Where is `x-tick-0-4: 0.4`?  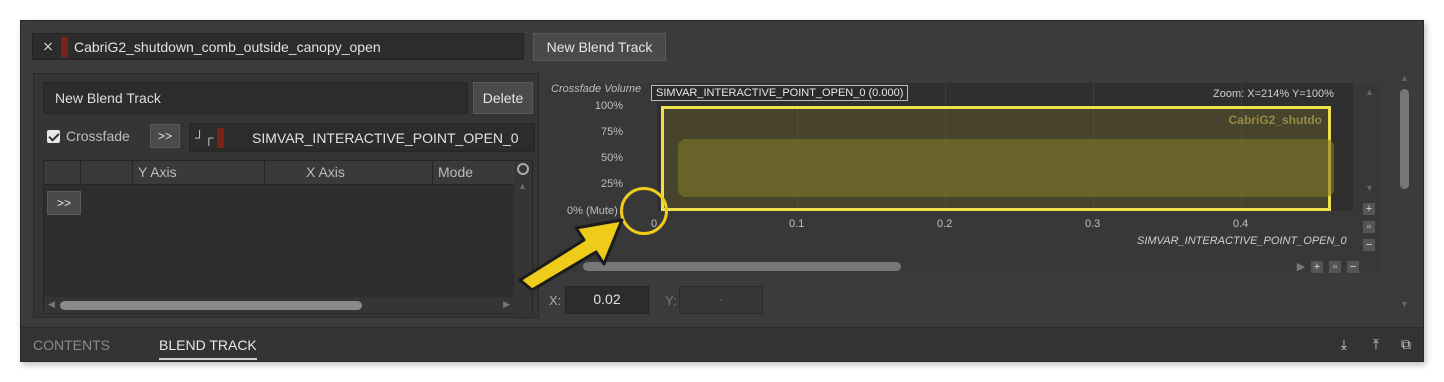 x-tick-0-4: 0.4 is located at coordinates (1241, 224).